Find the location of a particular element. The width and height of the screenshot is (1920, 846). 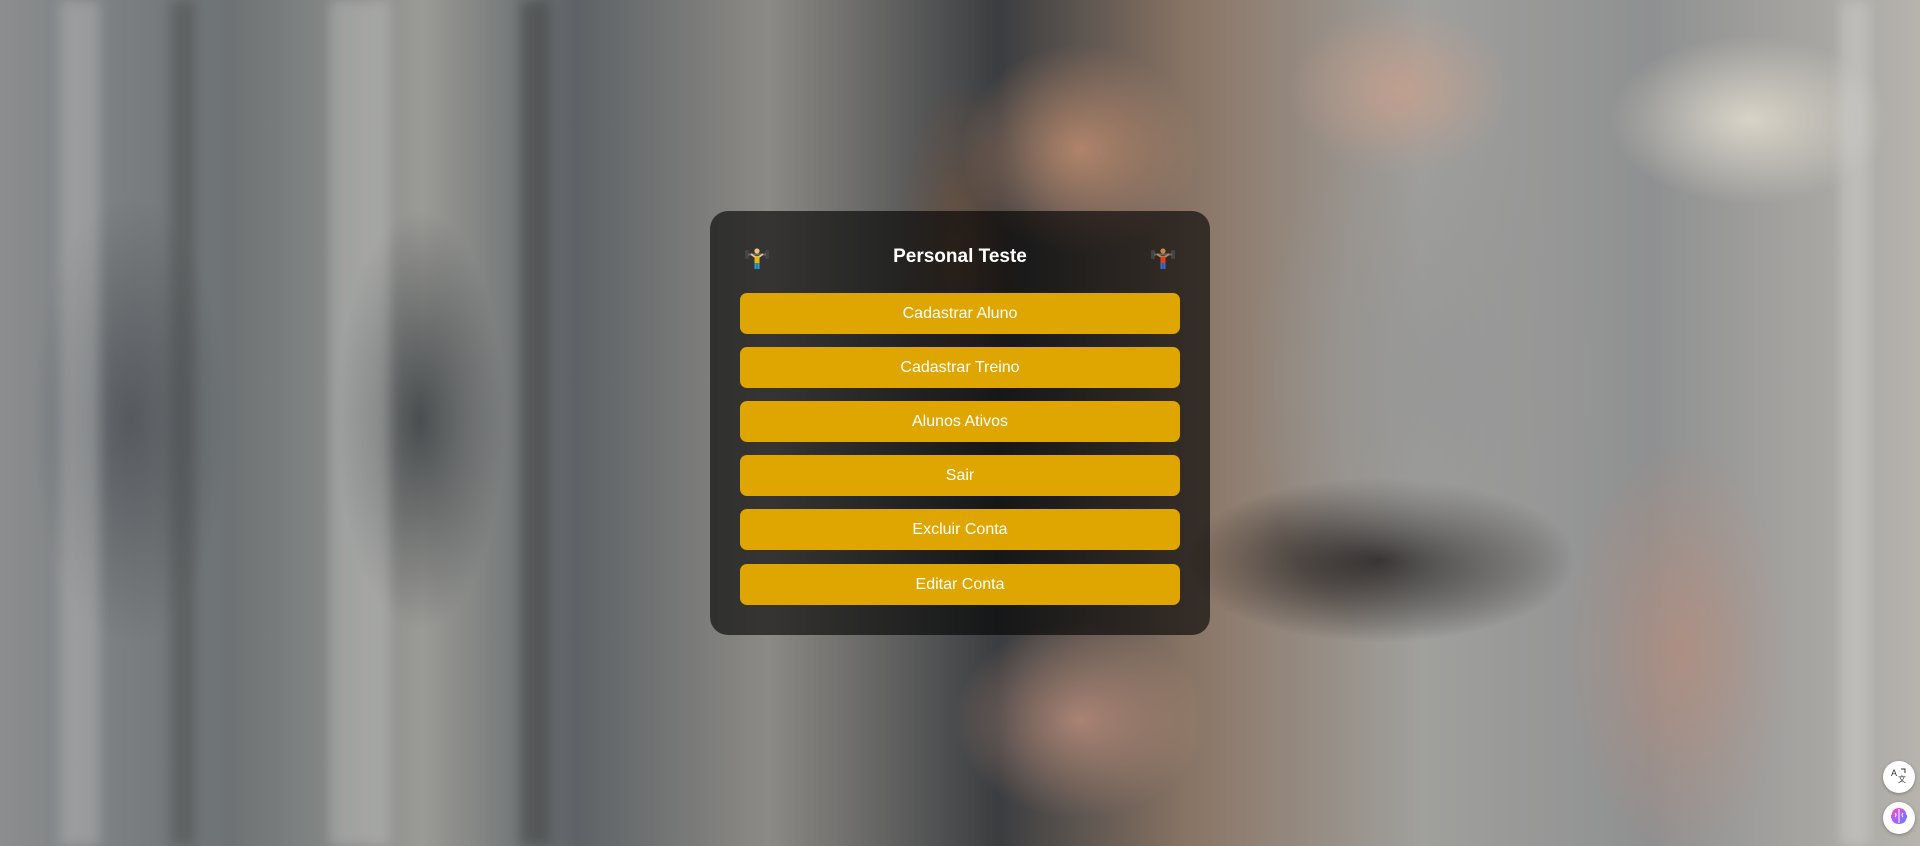

page-title: Personal Teste is located at coordinates (960, 256).